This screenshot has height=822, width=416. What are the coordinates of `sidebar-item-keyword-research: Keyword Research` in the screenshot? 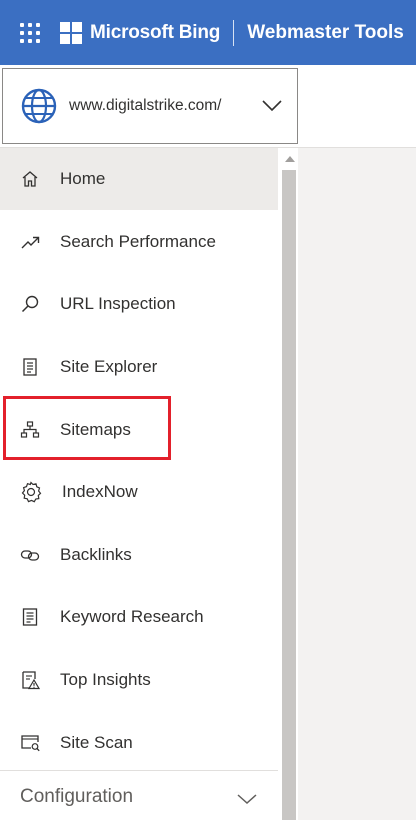 It's located at (139, 617).